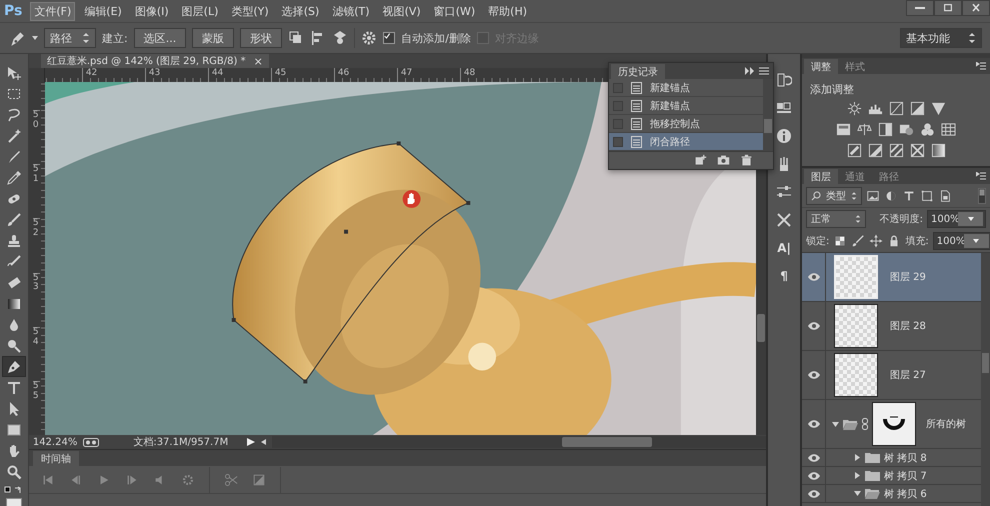 The width and height of the screenshot is (990, 506). I want to click on build-button: 蒙版, so click(213, 38).